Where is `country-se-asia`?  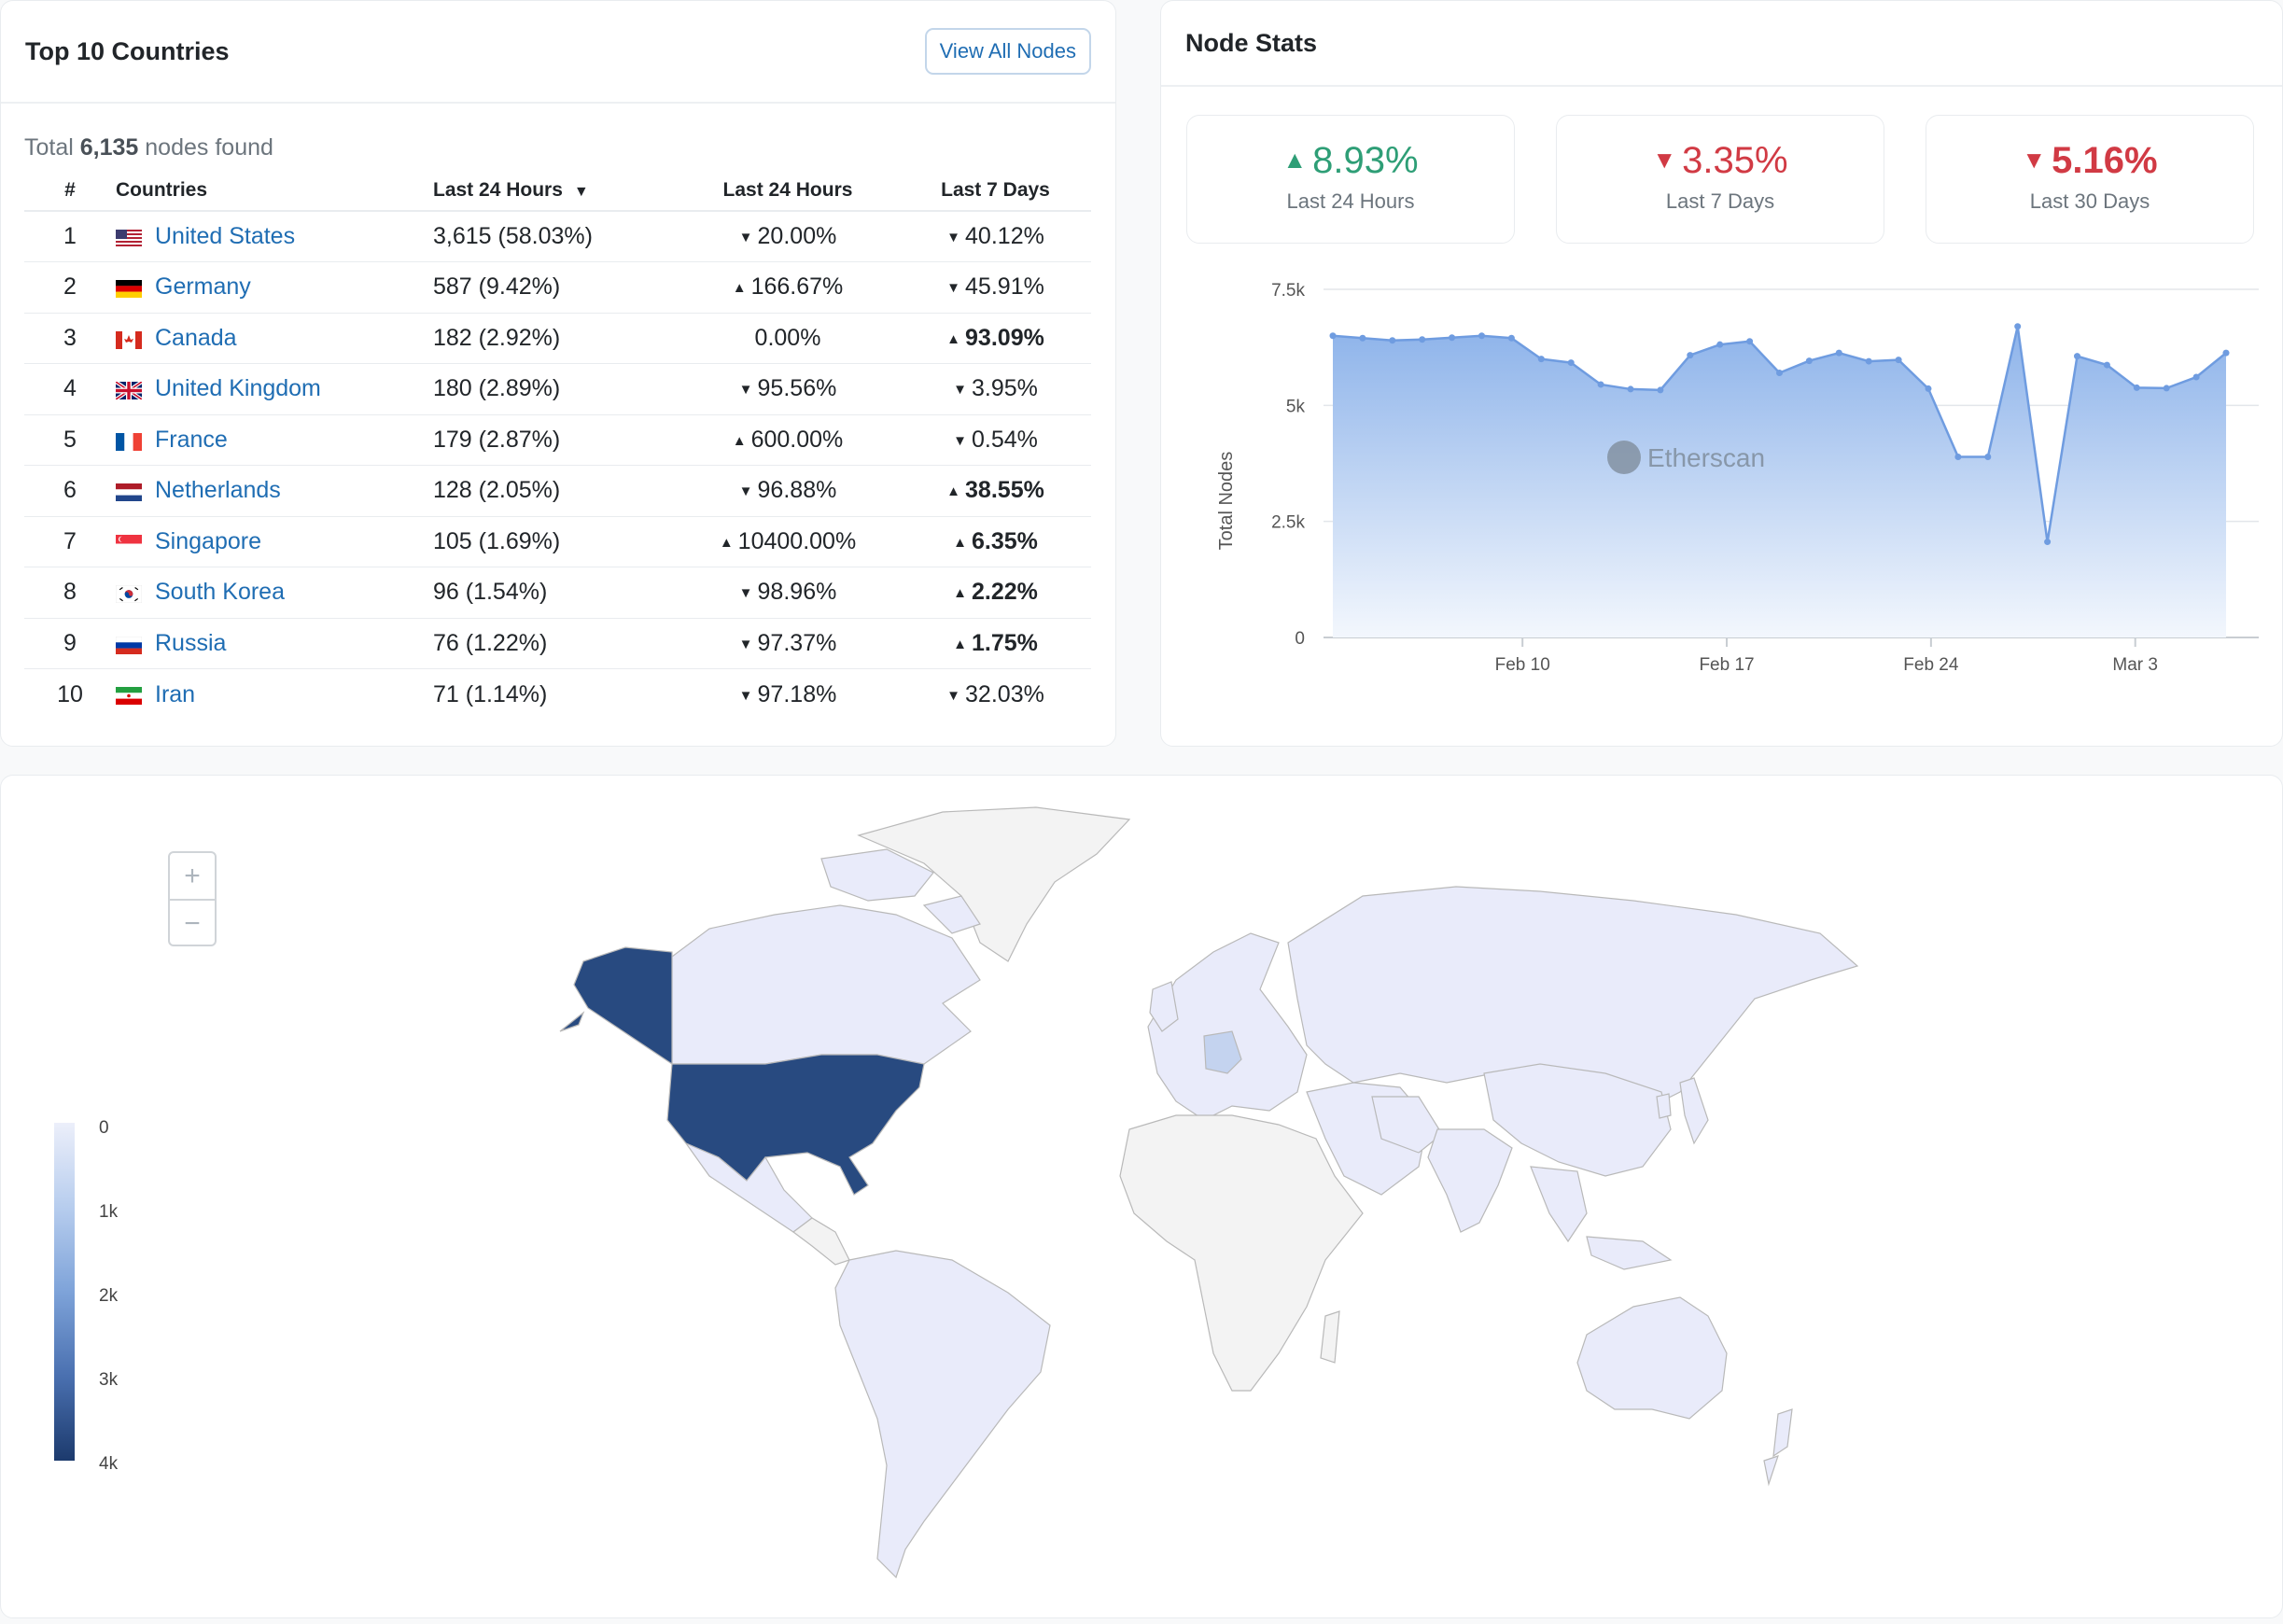 country-se-asia is located at coordinates (1601, 1218).